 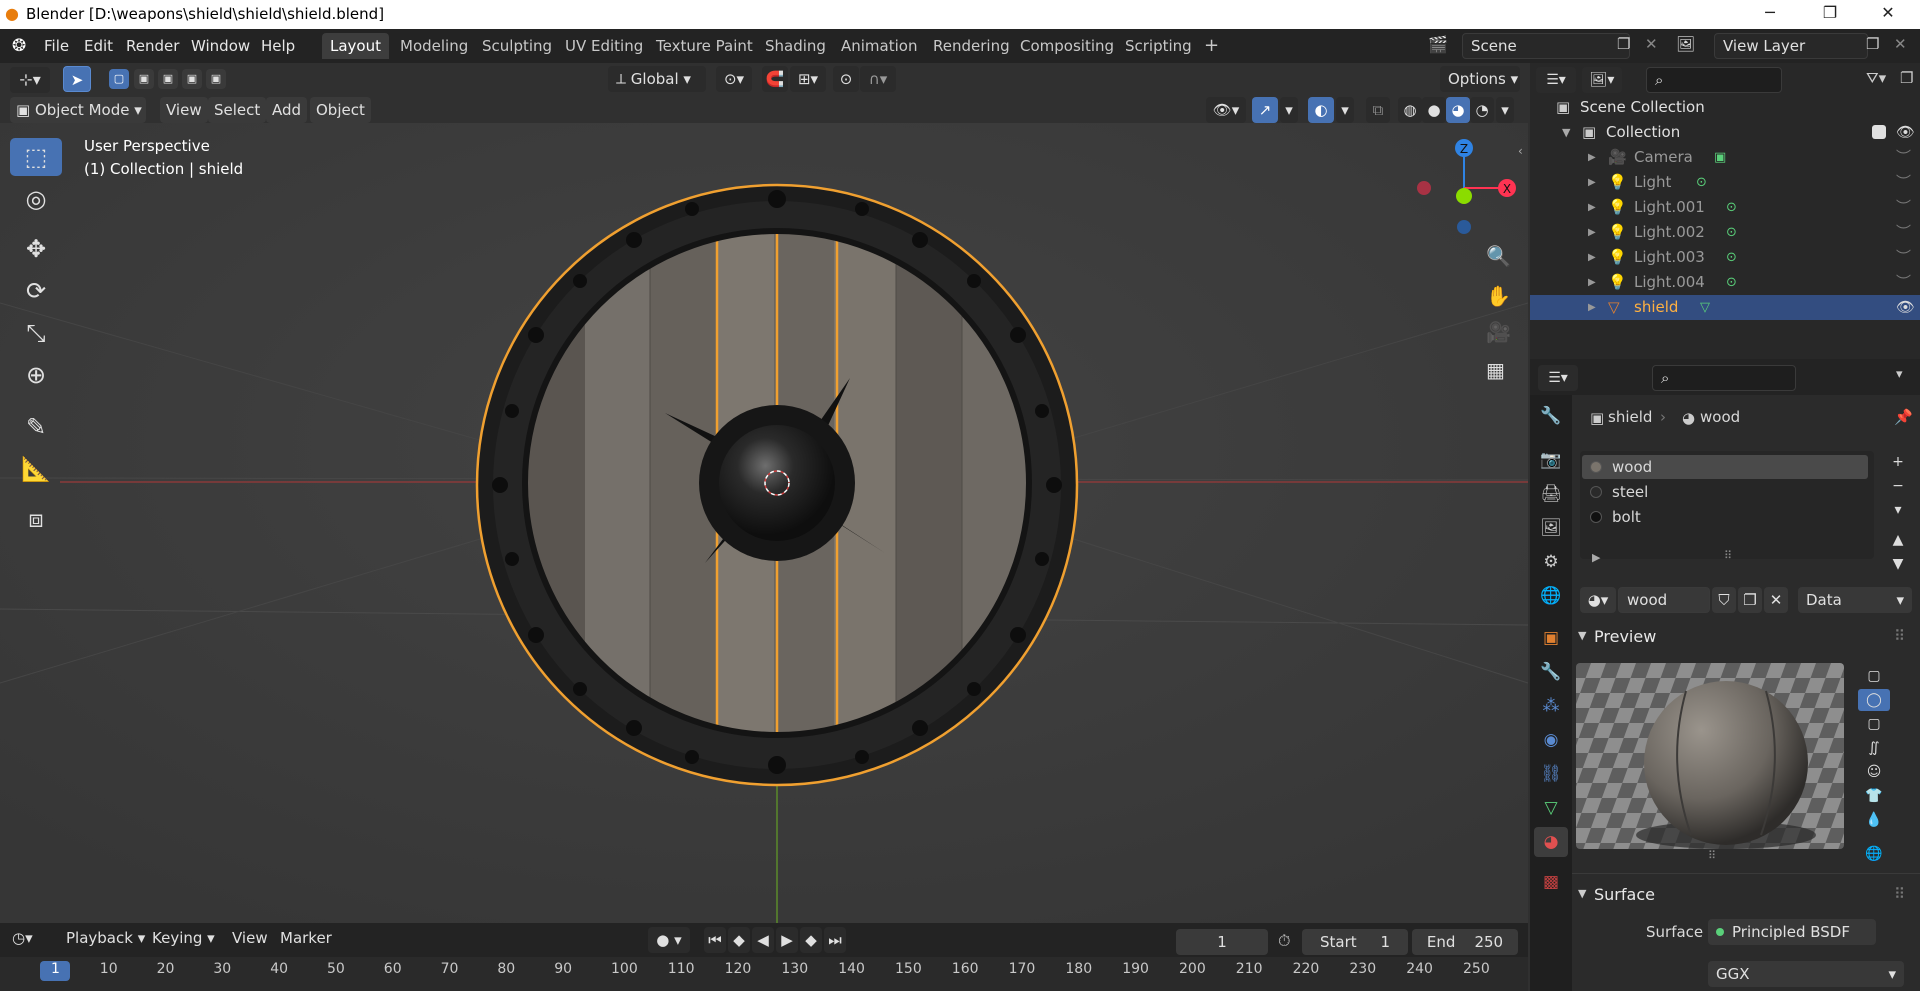 What do you see at coordinates (1725, 207) in the screenshot?
I see `outliner-item-light: ▶ 💡 Light.001 ⊙ ︶` at bounding box center [1725, 207].